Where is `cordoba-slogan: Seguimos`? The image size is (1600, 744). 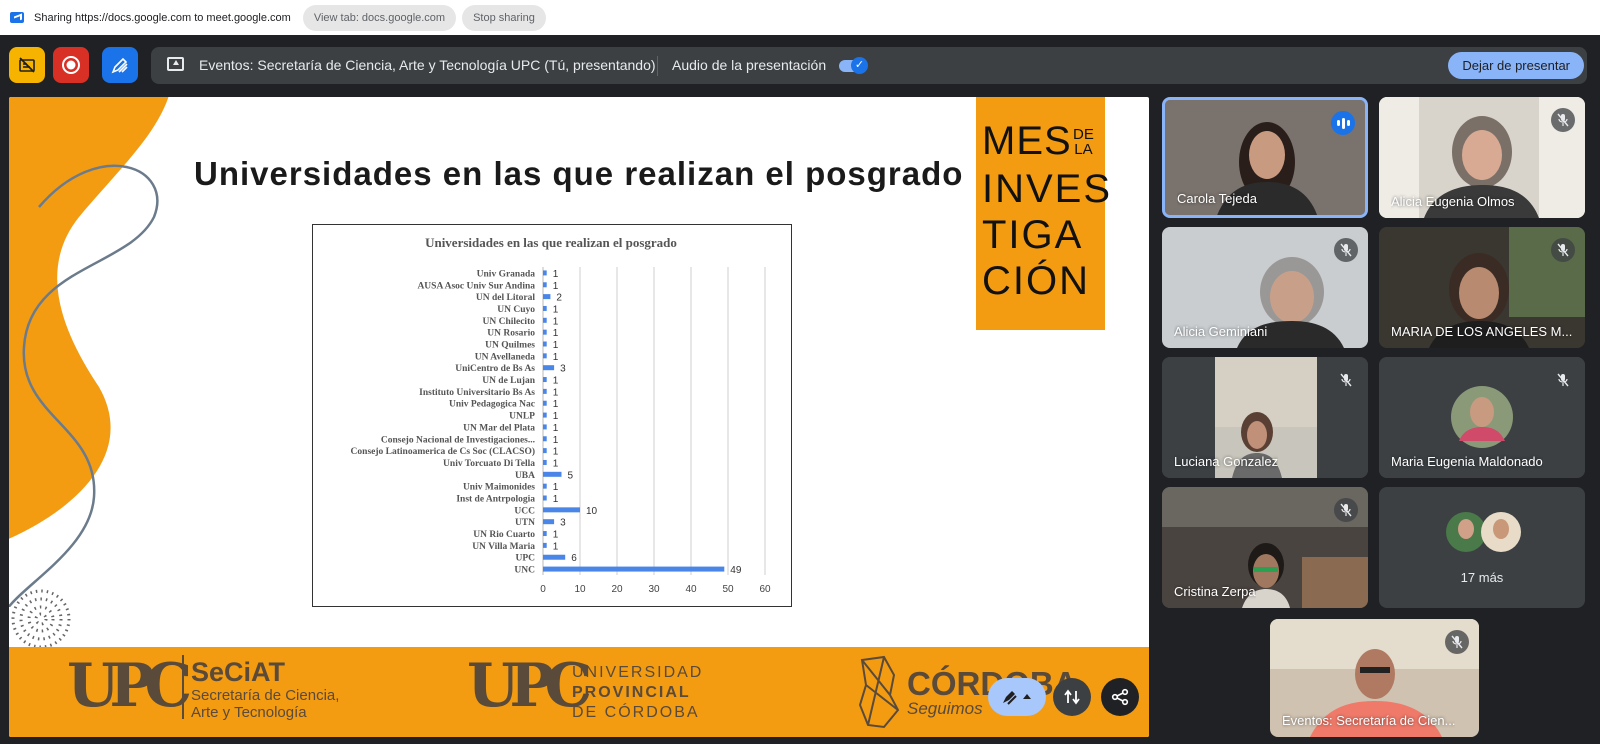 cordoba-slogan: Seguimos is located at coordinates (945, 708).